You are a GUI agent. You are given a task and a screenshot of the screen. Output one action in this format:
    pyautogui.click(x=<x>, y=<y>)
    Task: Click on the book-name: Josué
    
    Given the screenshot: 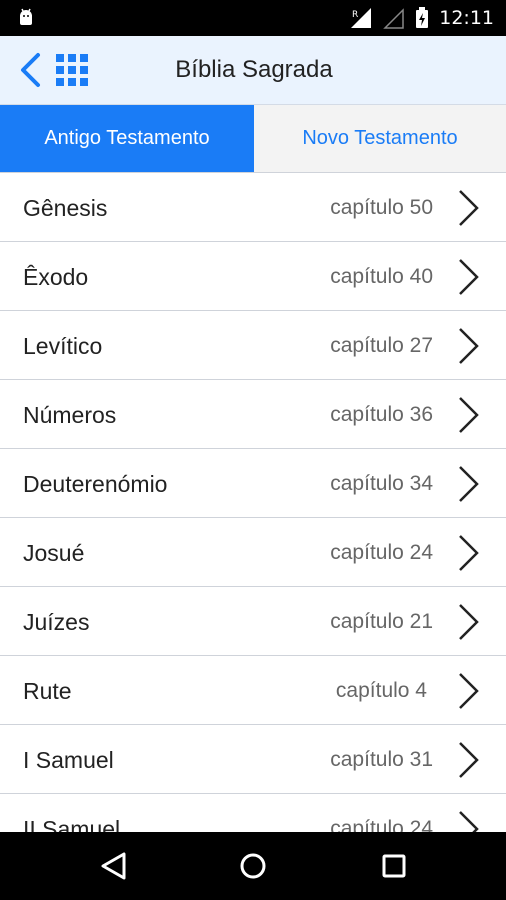 What is the action you would take?
    pyautogui.click(x=54, y=553)
    